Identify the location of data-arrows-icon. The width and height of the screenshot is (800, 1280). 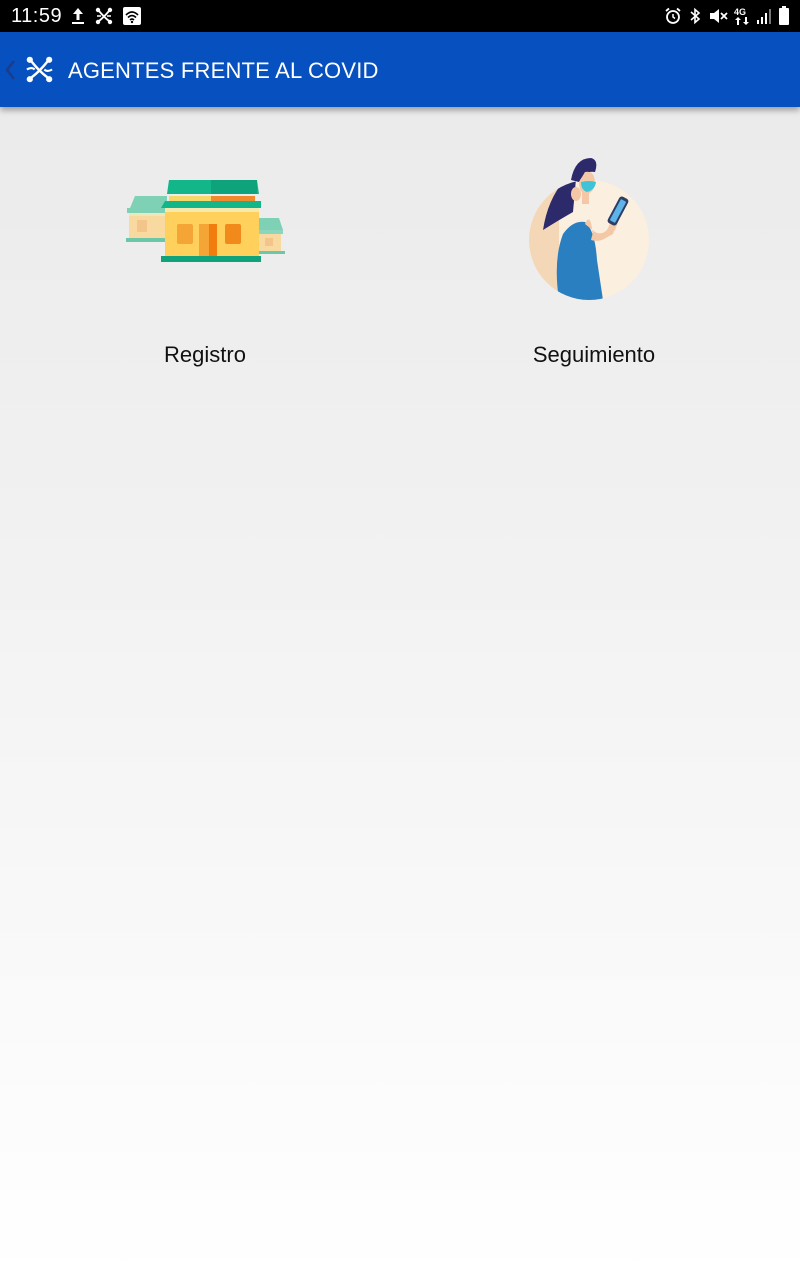
(742, 21).